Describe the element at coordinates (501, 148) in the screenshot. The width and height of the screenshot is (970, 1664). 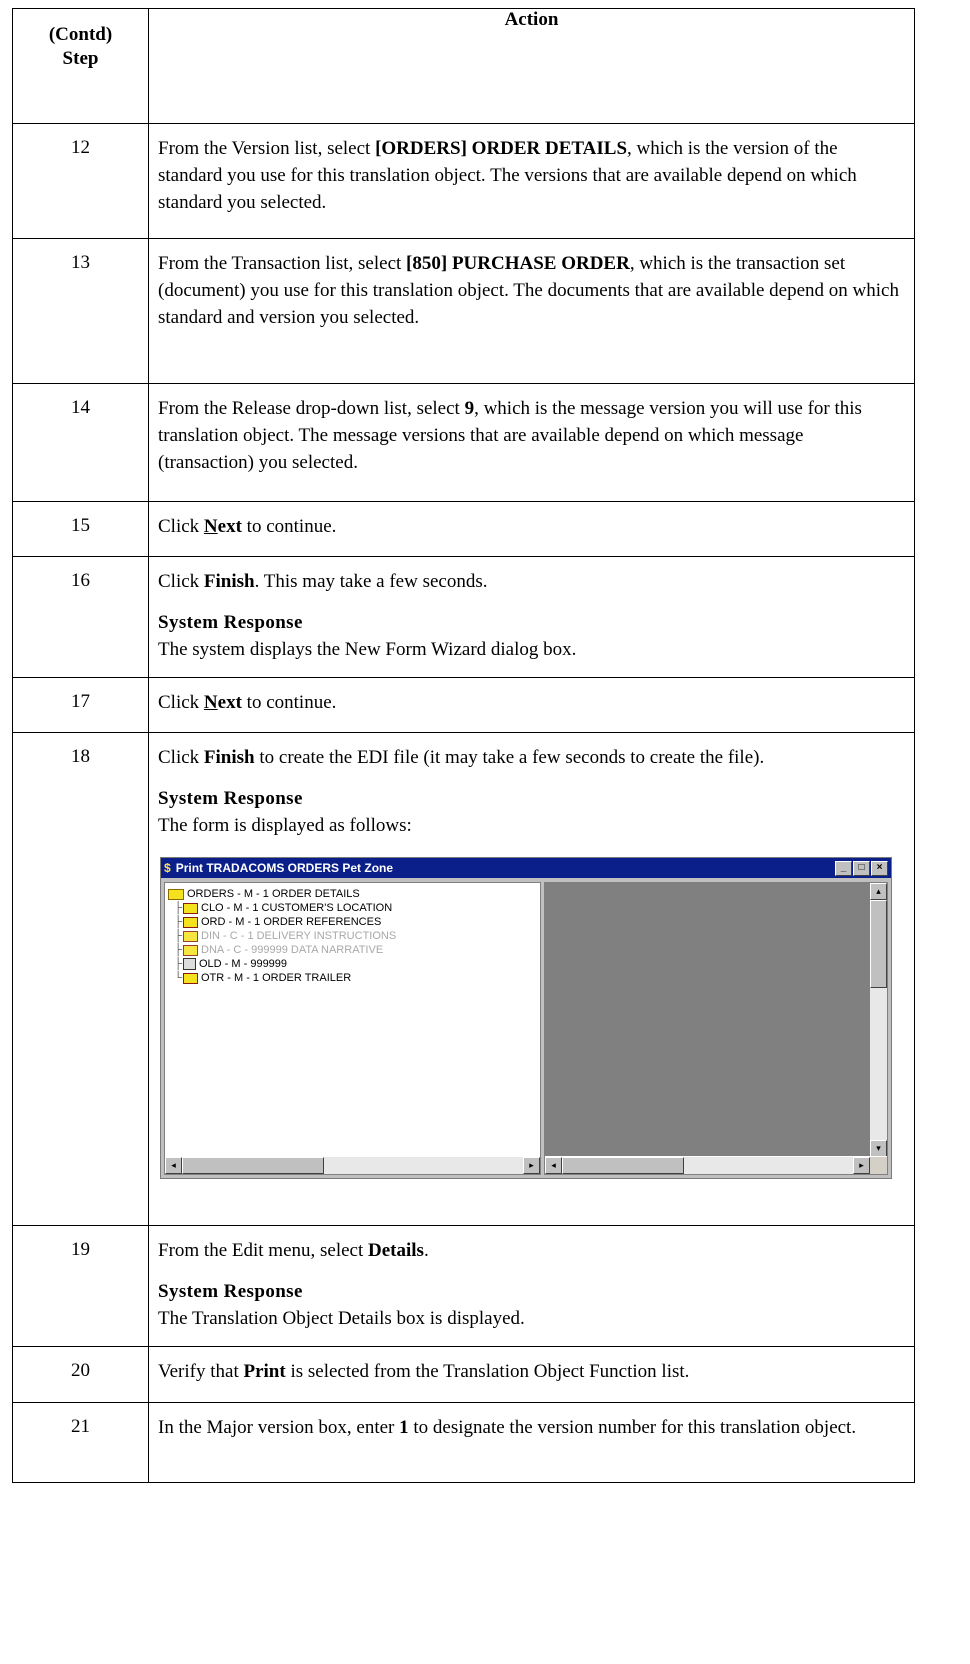
I see `bold-term: [ORDERS] ORDER DETAILS` at that location.